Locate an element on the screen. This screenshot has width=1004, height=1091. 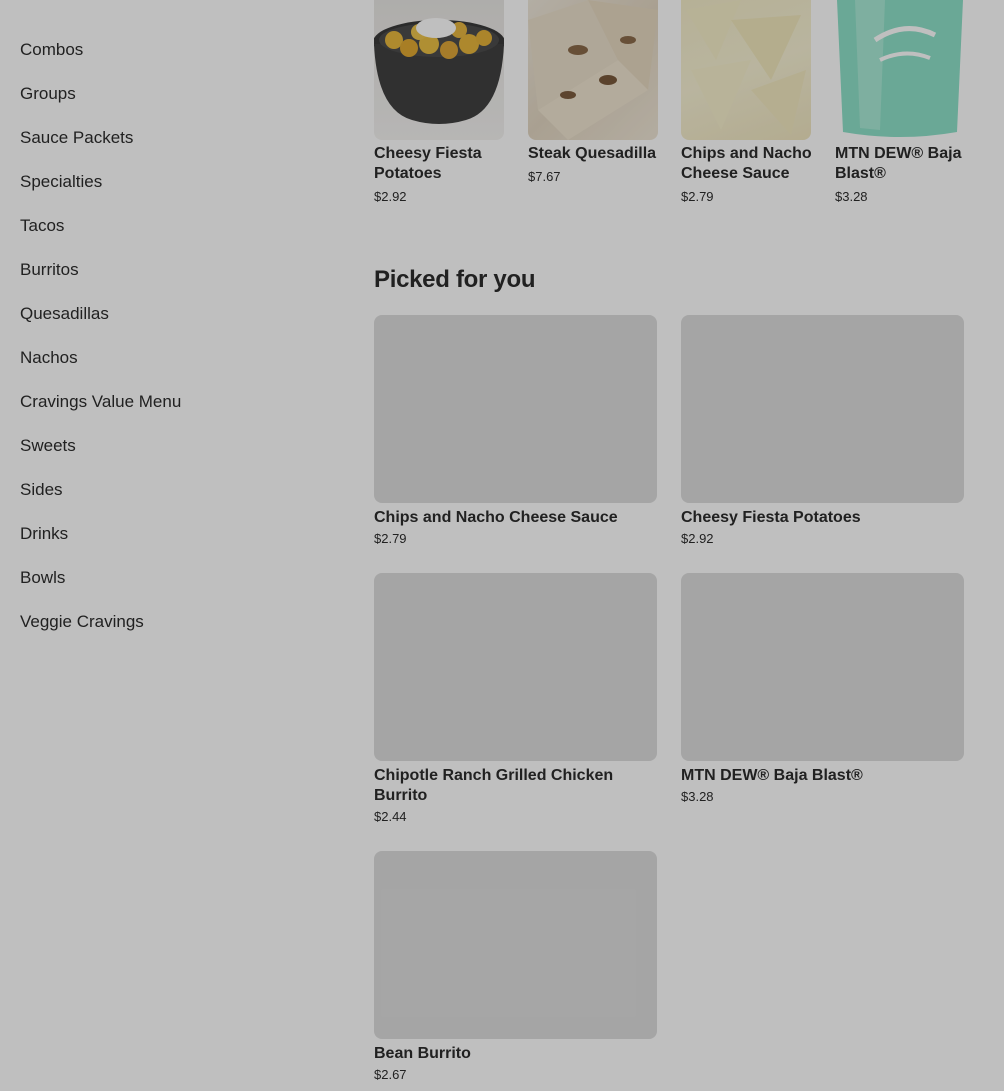
picked-item-card: Cheesy Fiesta Potatoes $2.92 is located at coordinates (822, 435).